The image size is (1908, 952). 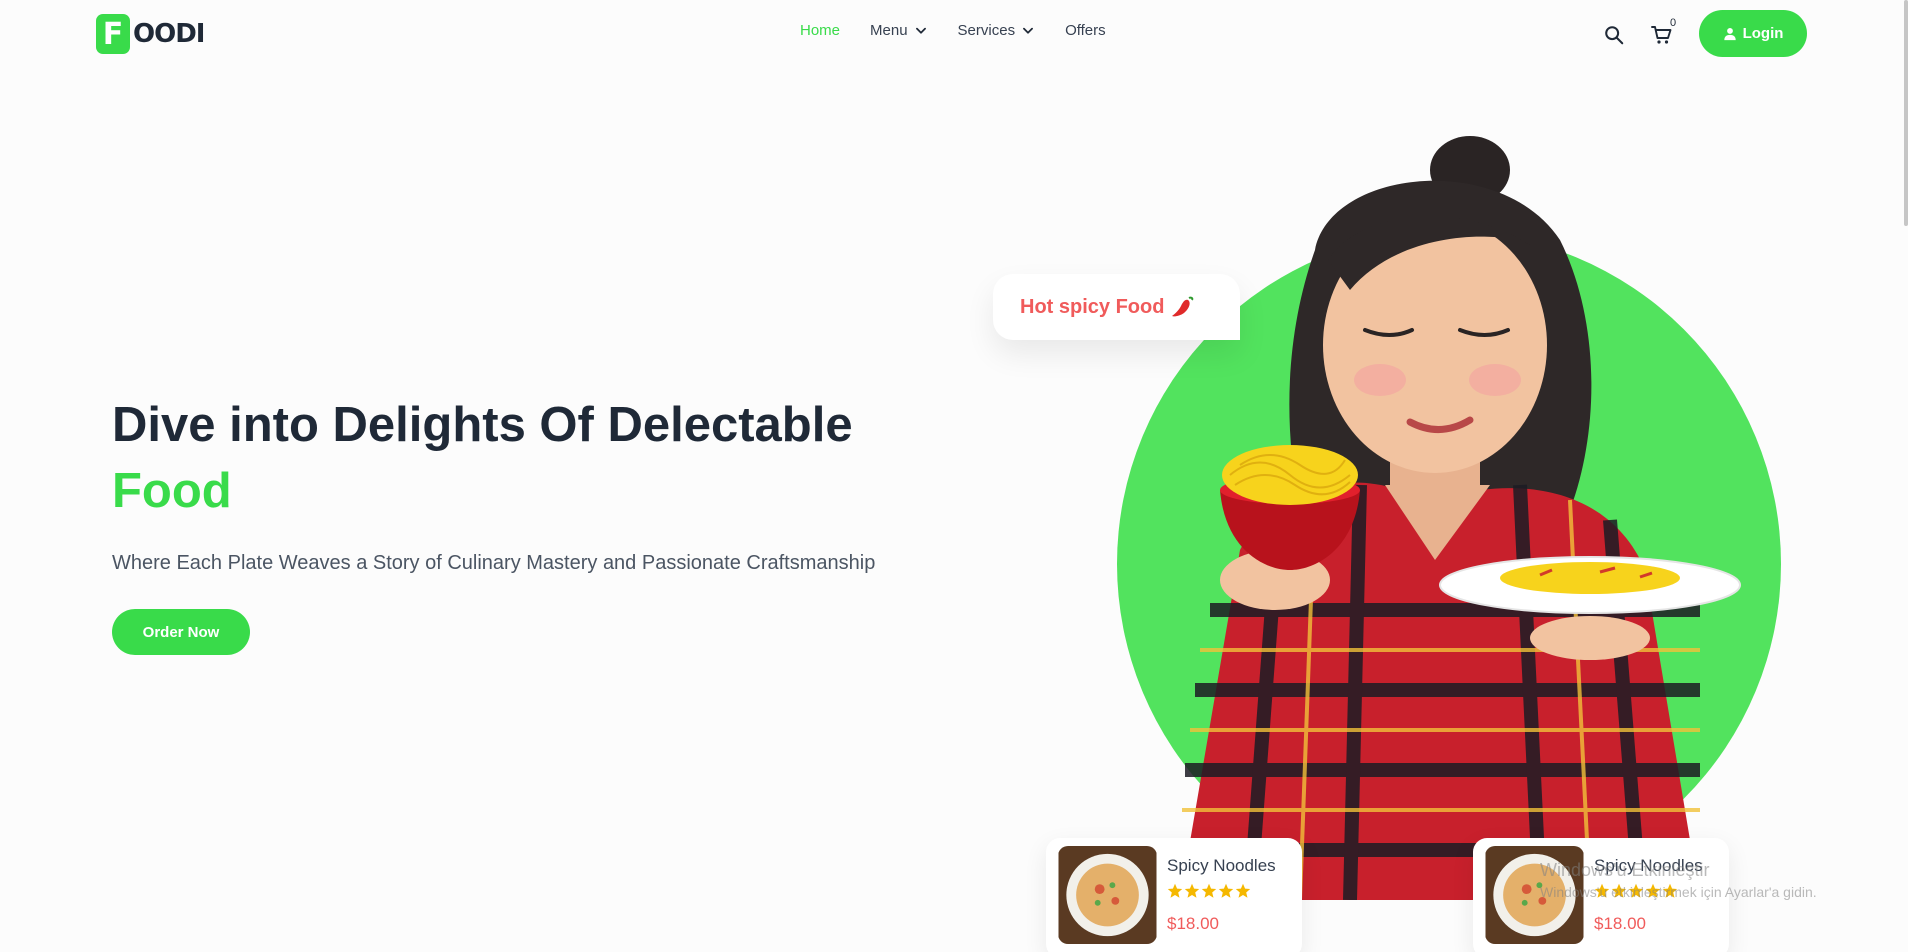 What do you see at coordinates (1107, 895) in the screenshot?
I see `spicy-noodles-thumbnail` at bounding box center [1107, 895].